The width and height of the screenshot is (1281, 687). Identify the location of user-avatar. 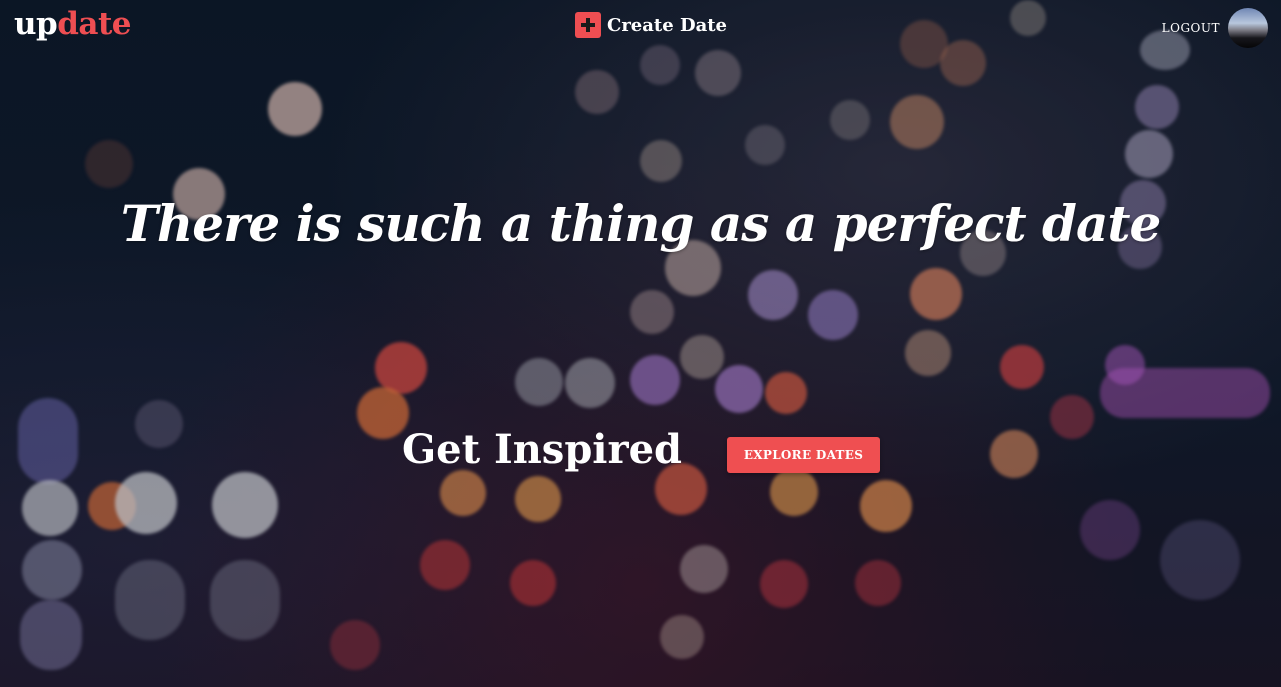
(1248, 28).